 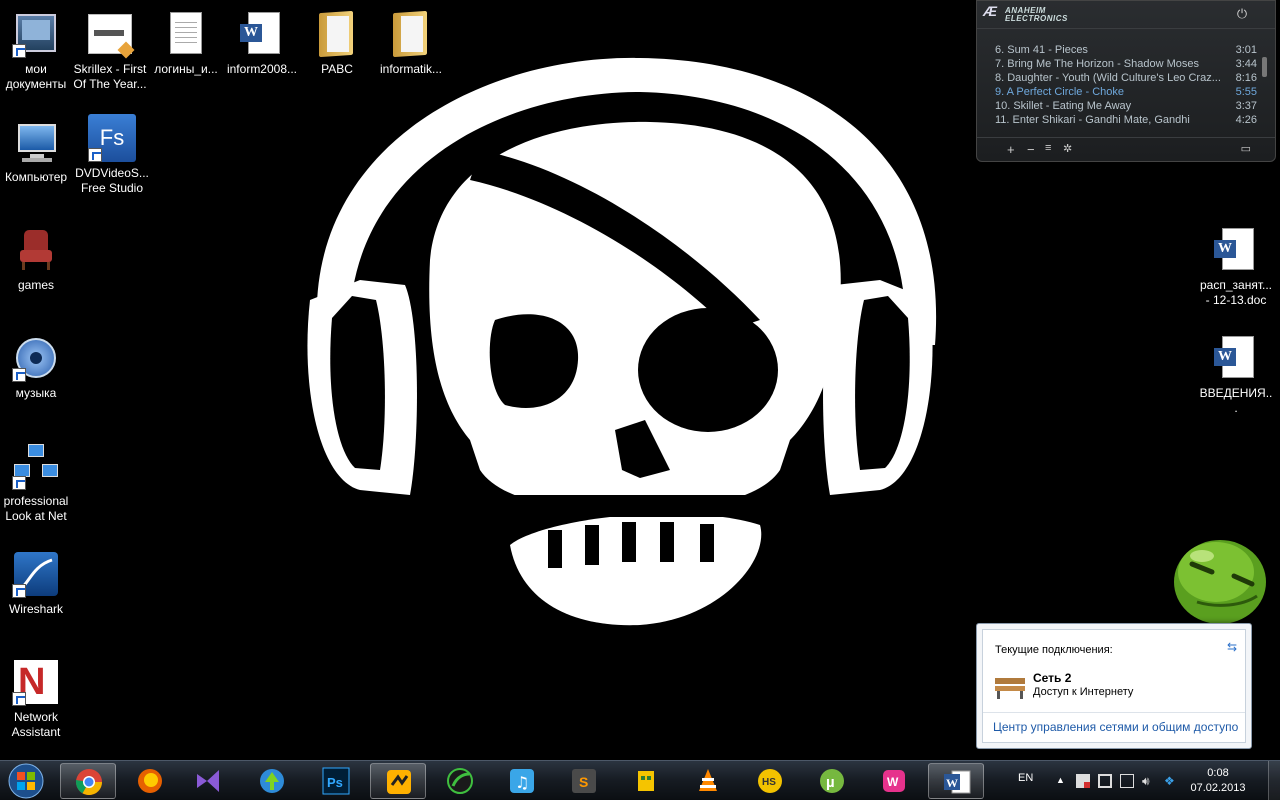 I want to click on taskbar-utorrent: µ, so click(x=832, y=781).